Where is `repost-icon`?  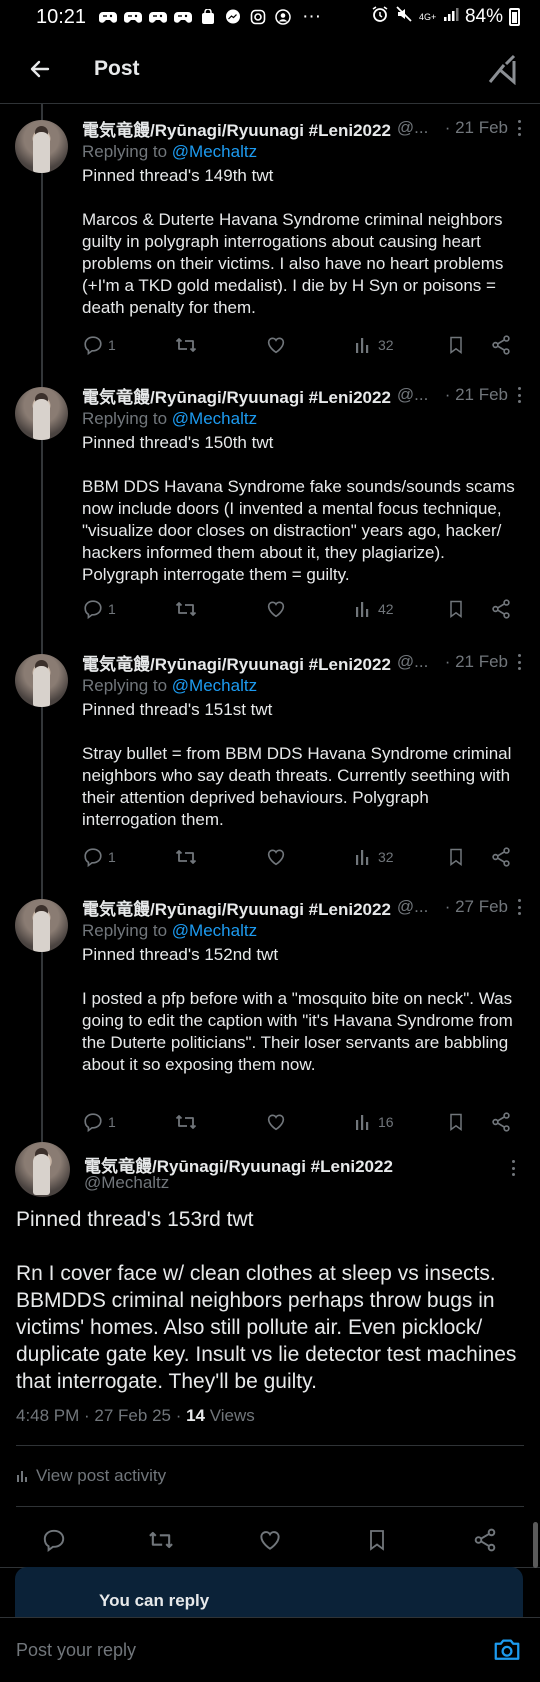
repost-icon is located at coordinates (186, 857).